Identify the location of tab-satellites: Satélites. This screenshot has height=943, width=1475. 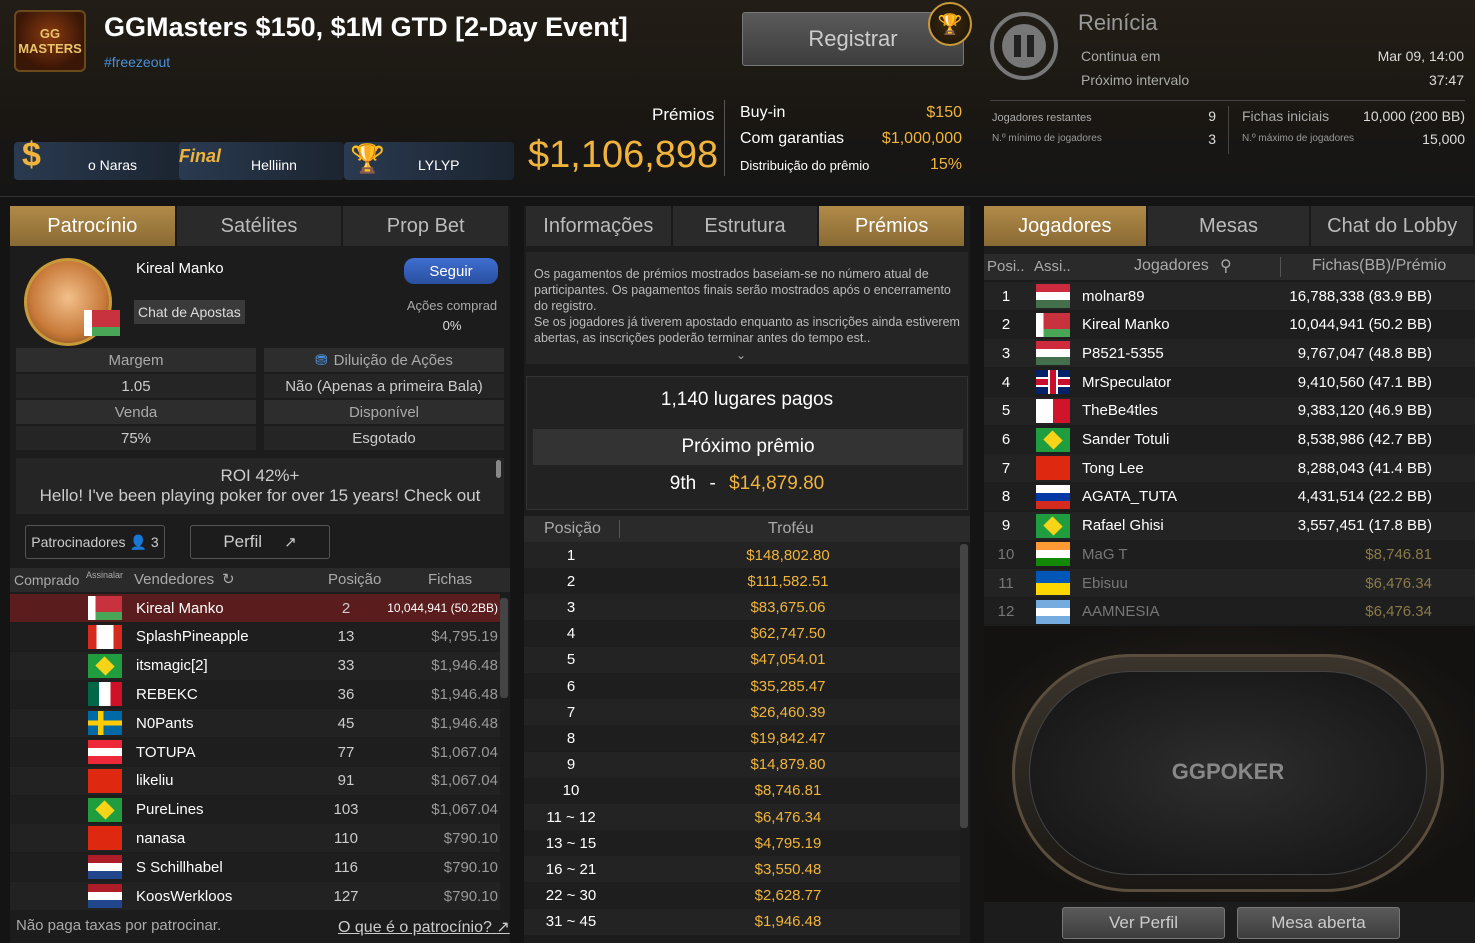
(260, 226).